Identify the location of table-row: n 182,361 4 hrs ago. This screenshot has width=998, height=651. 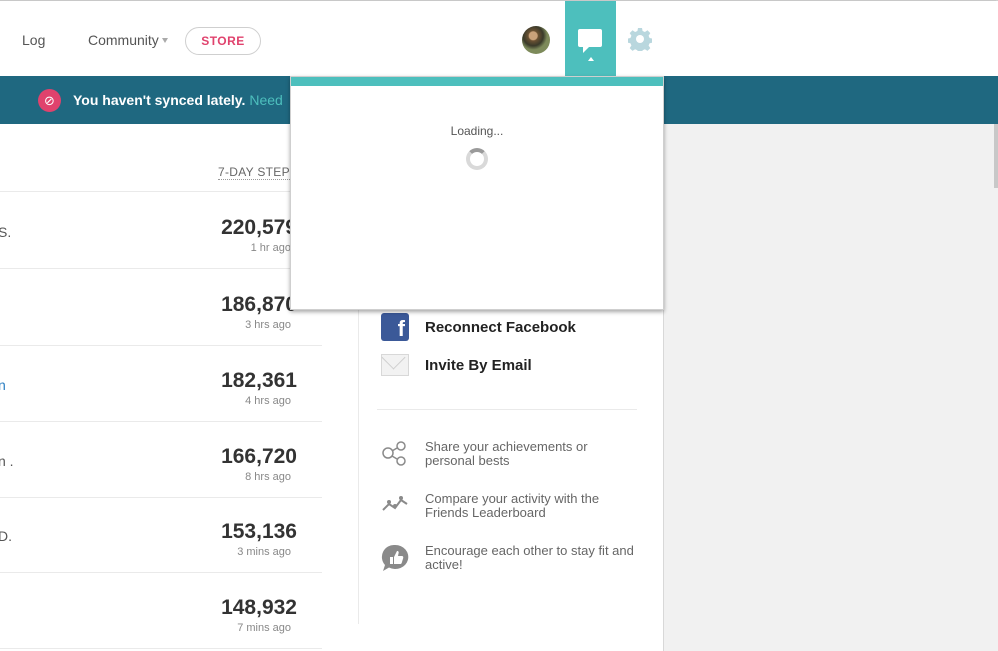
(161, 383).